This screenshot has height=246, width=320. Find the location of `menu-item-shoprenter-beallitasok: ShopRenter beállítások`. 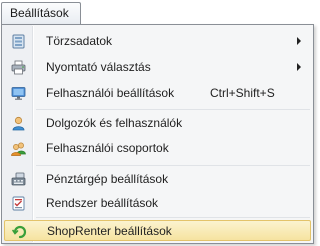

menu-item-shoprenter-beallitasok: ShopRenter beállítások is located at coordinates (157, 230).